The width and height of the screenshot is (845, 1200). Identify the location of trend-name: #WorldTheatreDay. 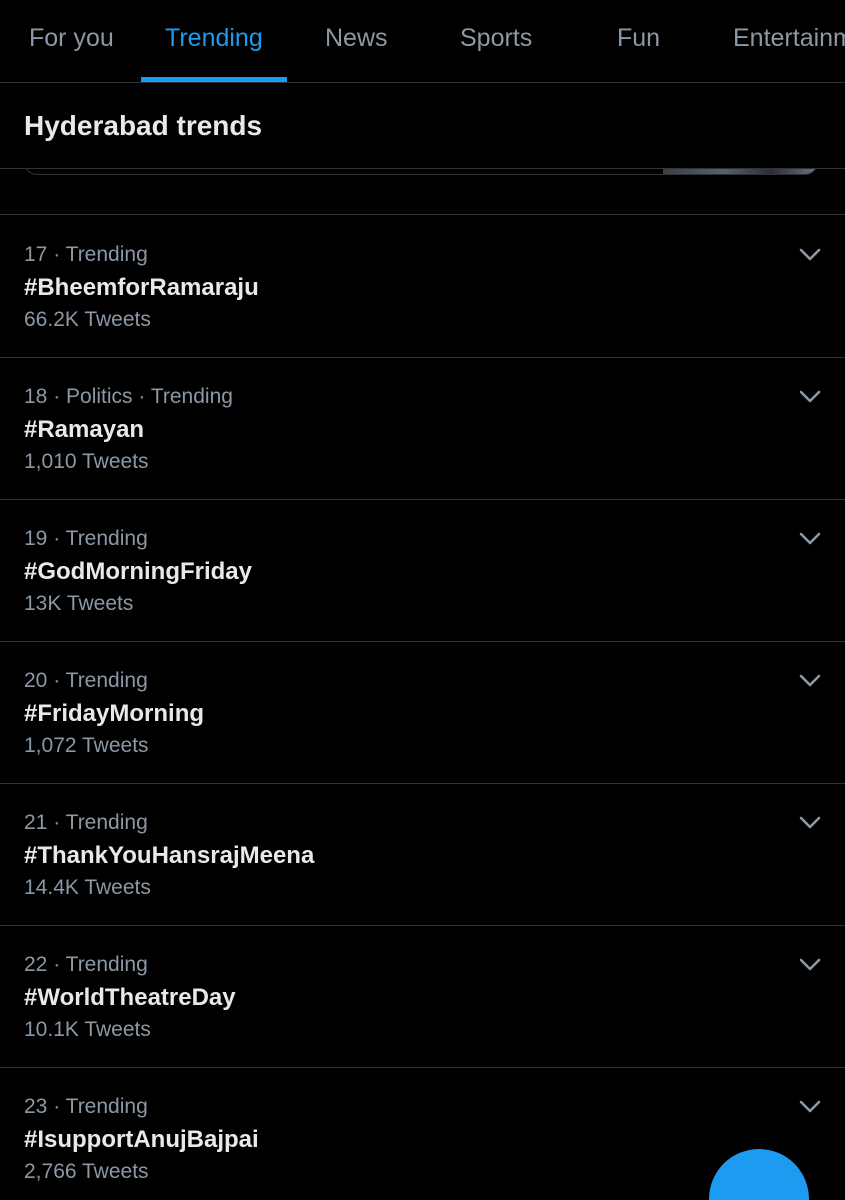
(130, 997).